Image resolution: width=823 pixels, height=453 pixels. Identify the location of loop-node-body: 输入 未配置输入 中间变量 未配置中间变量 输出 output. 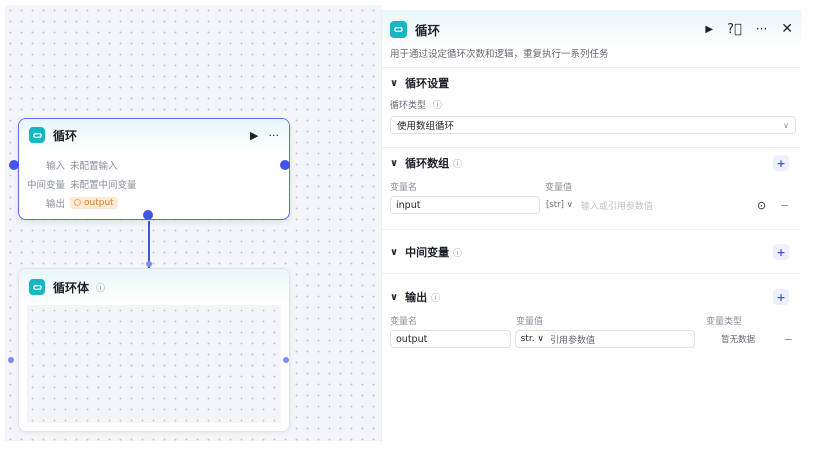
(154, 181).